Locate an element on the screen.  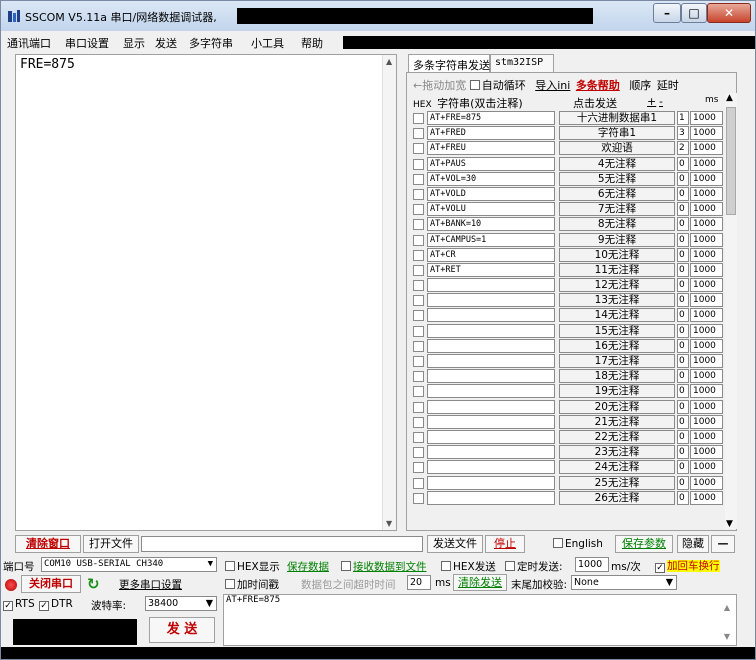
drag-widen-label: ←拖动加宽 is located at coordinates (439, 85).